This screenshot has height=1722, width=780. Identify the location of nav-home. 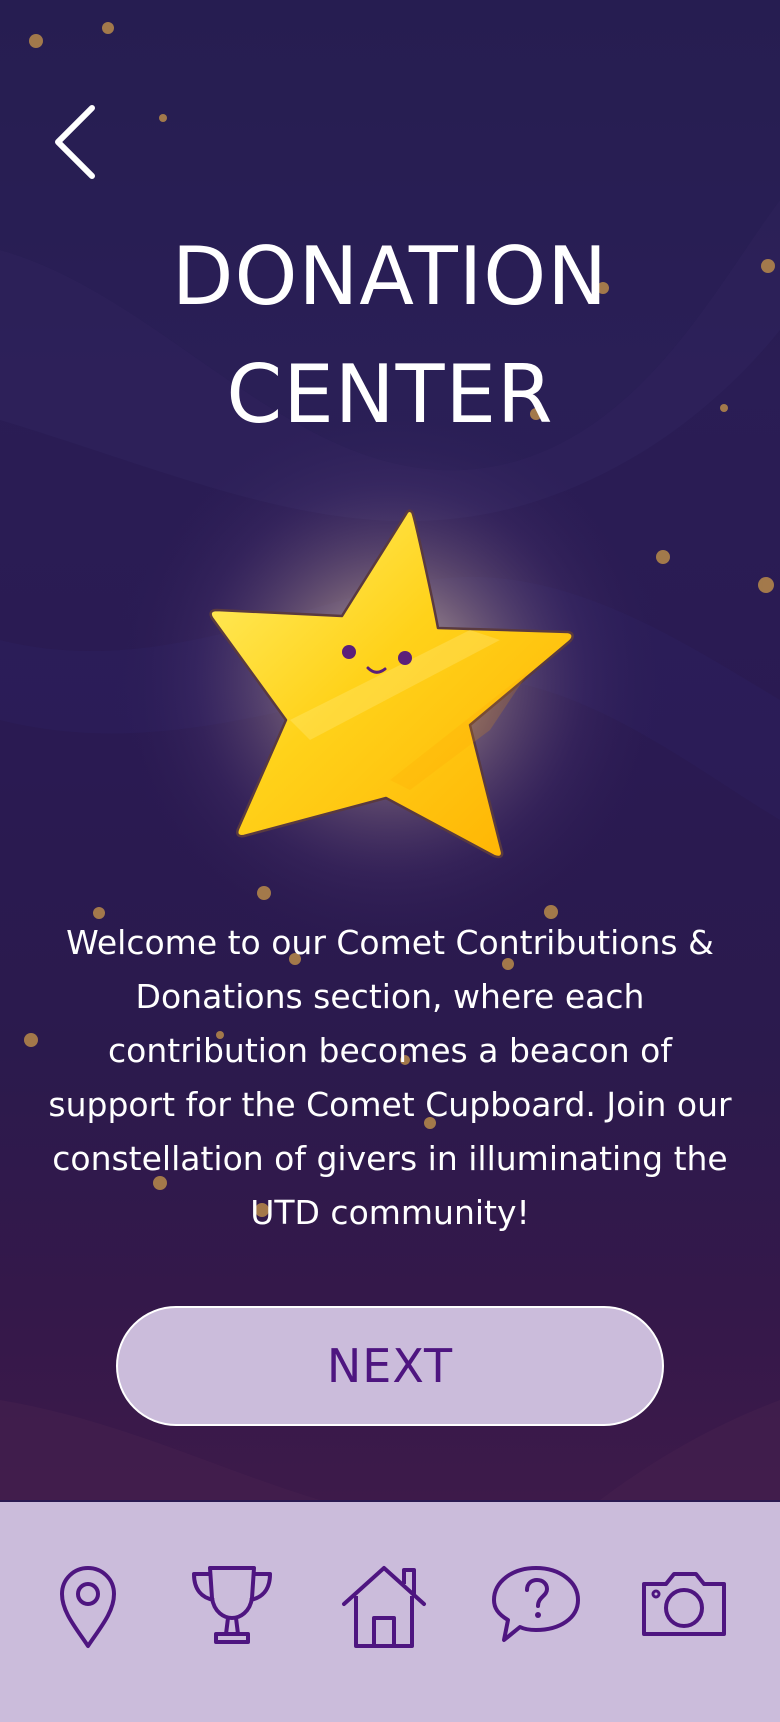
(384, 1604).